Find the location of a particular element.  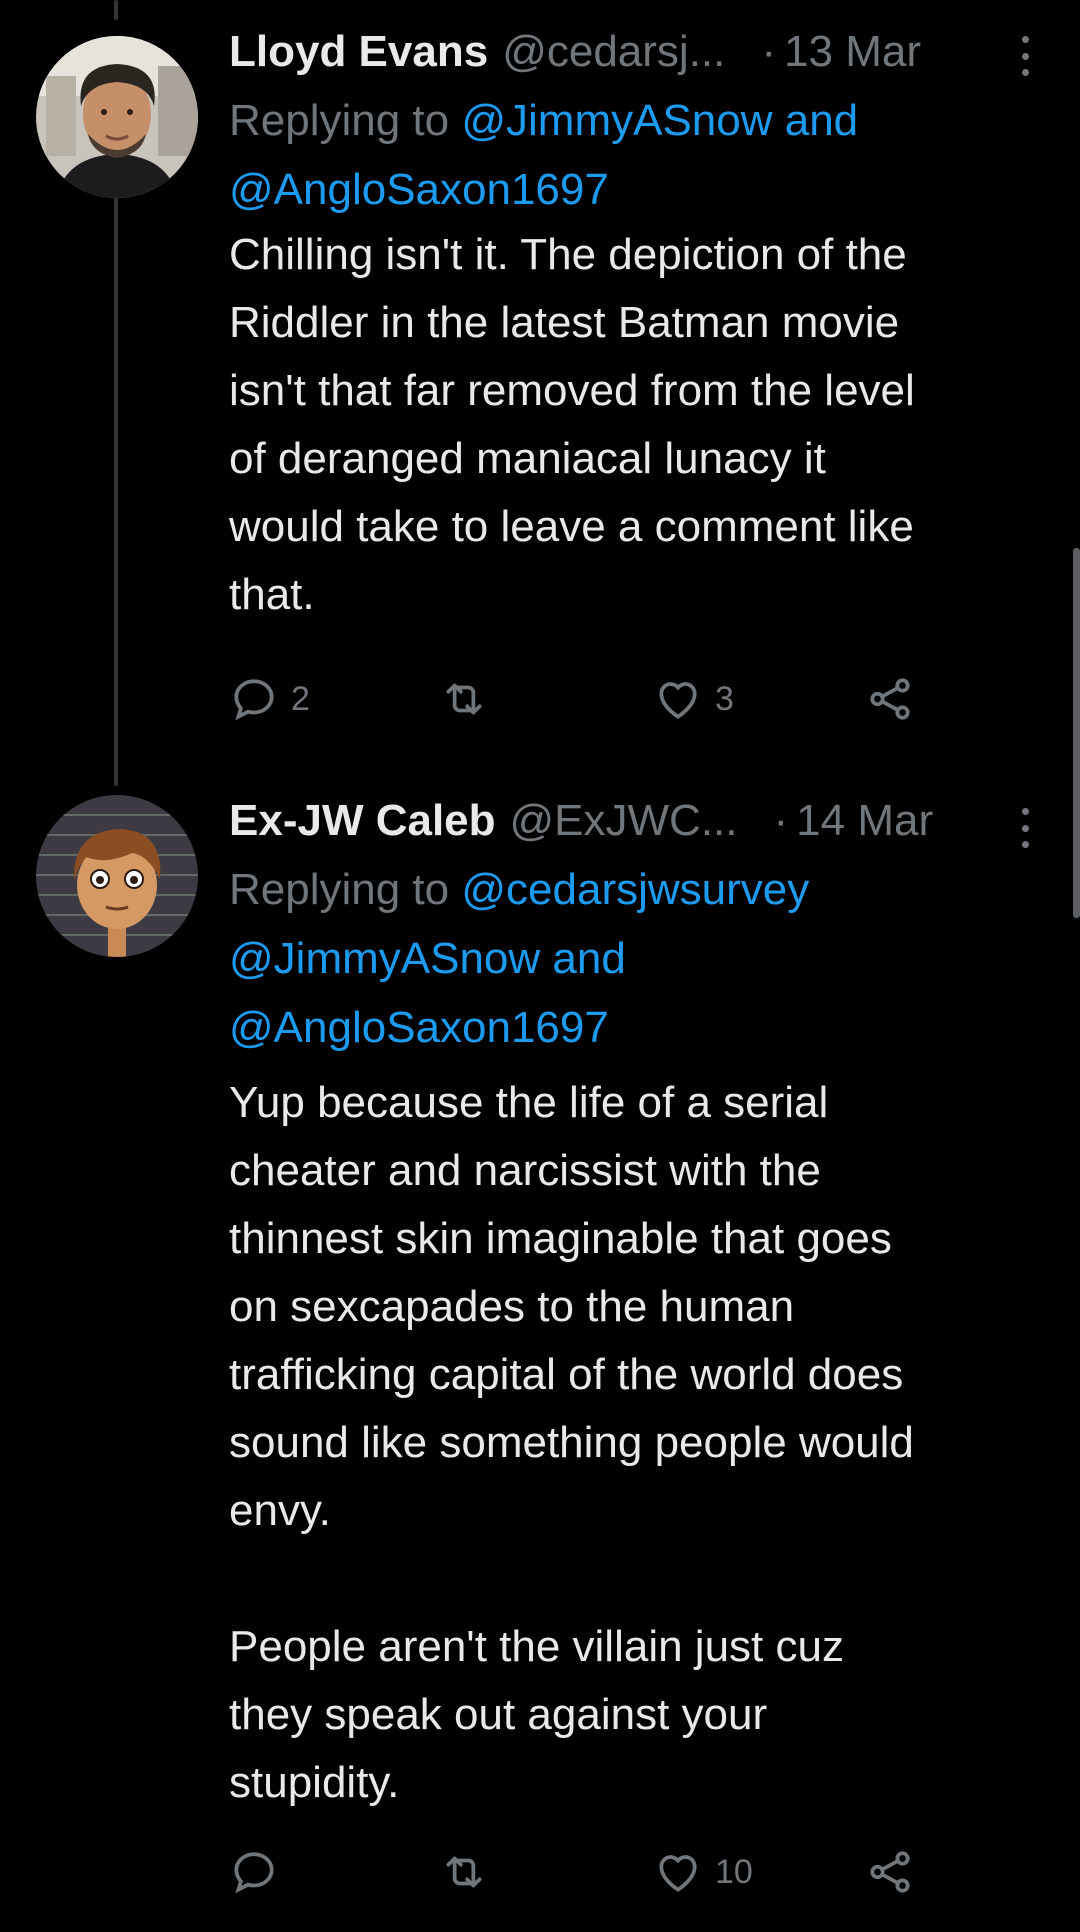

like-count: 3 is located at coordinates (724, 698).